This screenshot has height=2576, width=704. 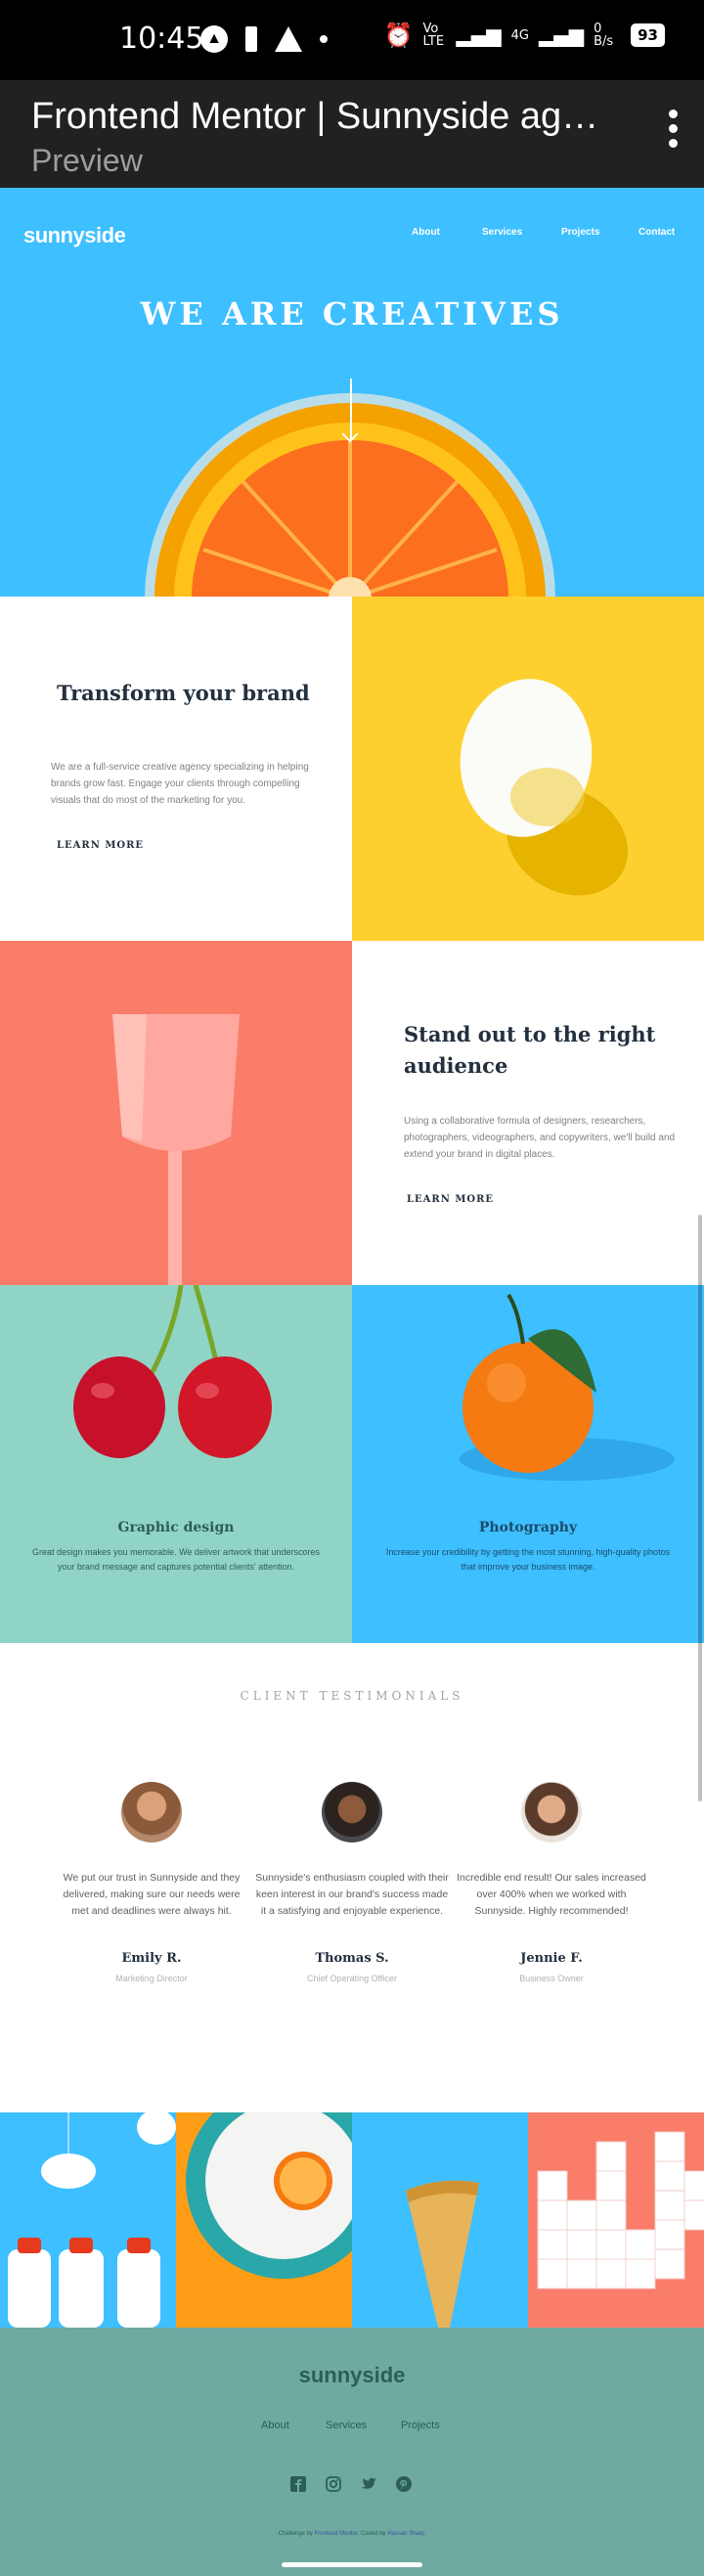 What do you see at coordinates (335, 2534) in the screenshot?
I see `credit-link-frontend-mentor: Frontend Mentor` at bounding box center [335, 2534].